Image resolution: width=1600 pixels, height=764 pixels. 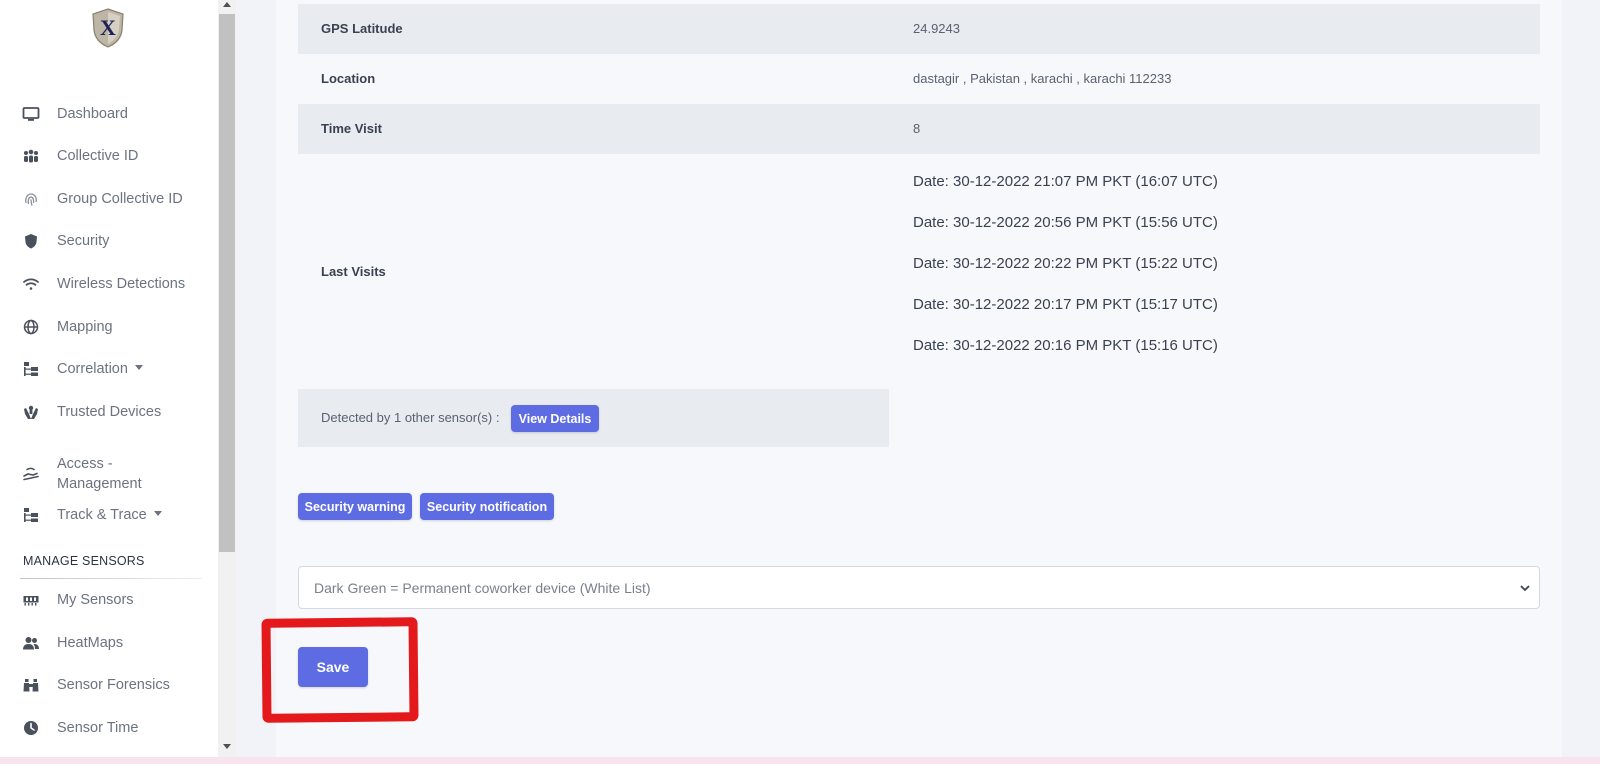 I want to click on sidebar-item-access-management: Access - Management, so click(x=109, y=474).